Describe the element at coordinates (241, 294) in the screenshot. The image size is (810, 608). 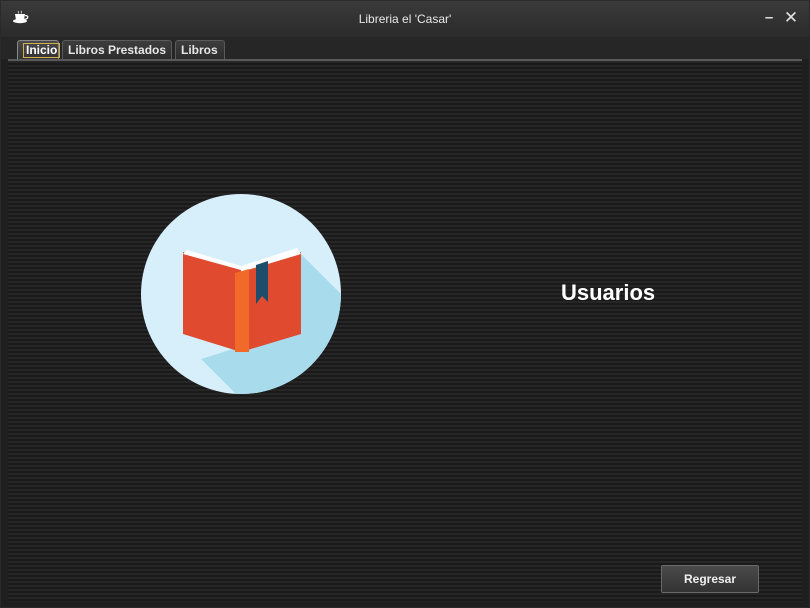
I see `open-book-icon` at that location.